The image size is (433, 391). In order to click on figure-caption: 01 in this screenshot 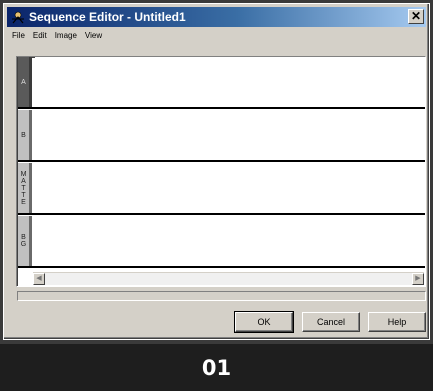, I will do `click(216, 367)`.